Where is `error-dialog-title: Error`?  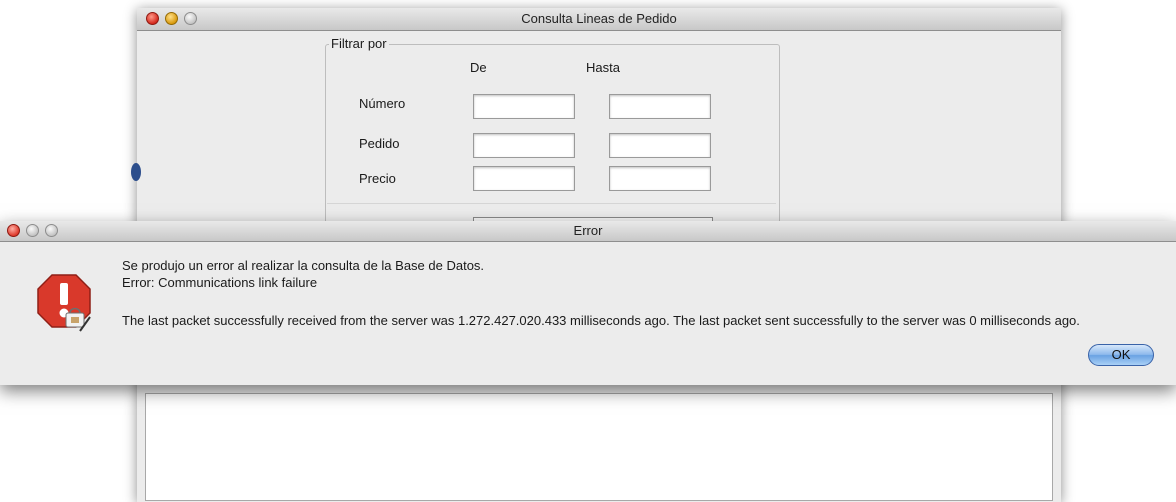
error-dialog-title: Error is located at coordinates (588, 230).